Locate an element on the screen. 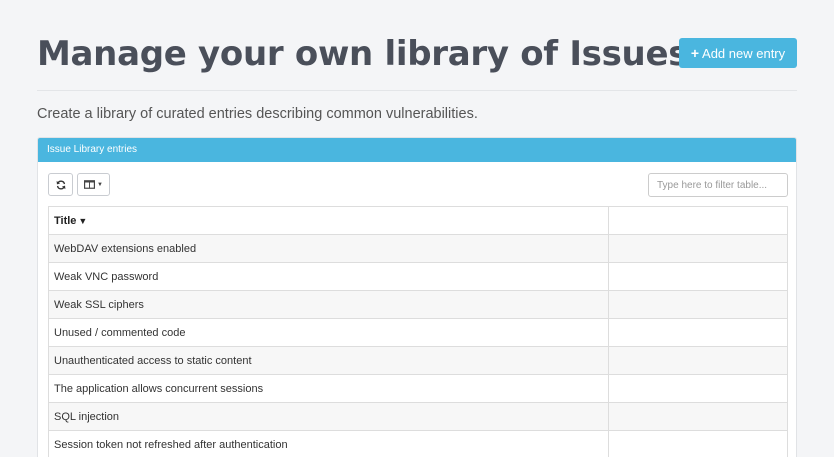 This screenshot has height=457, width=834. column-header-title-label: Title is located at coordinates (65, 220).